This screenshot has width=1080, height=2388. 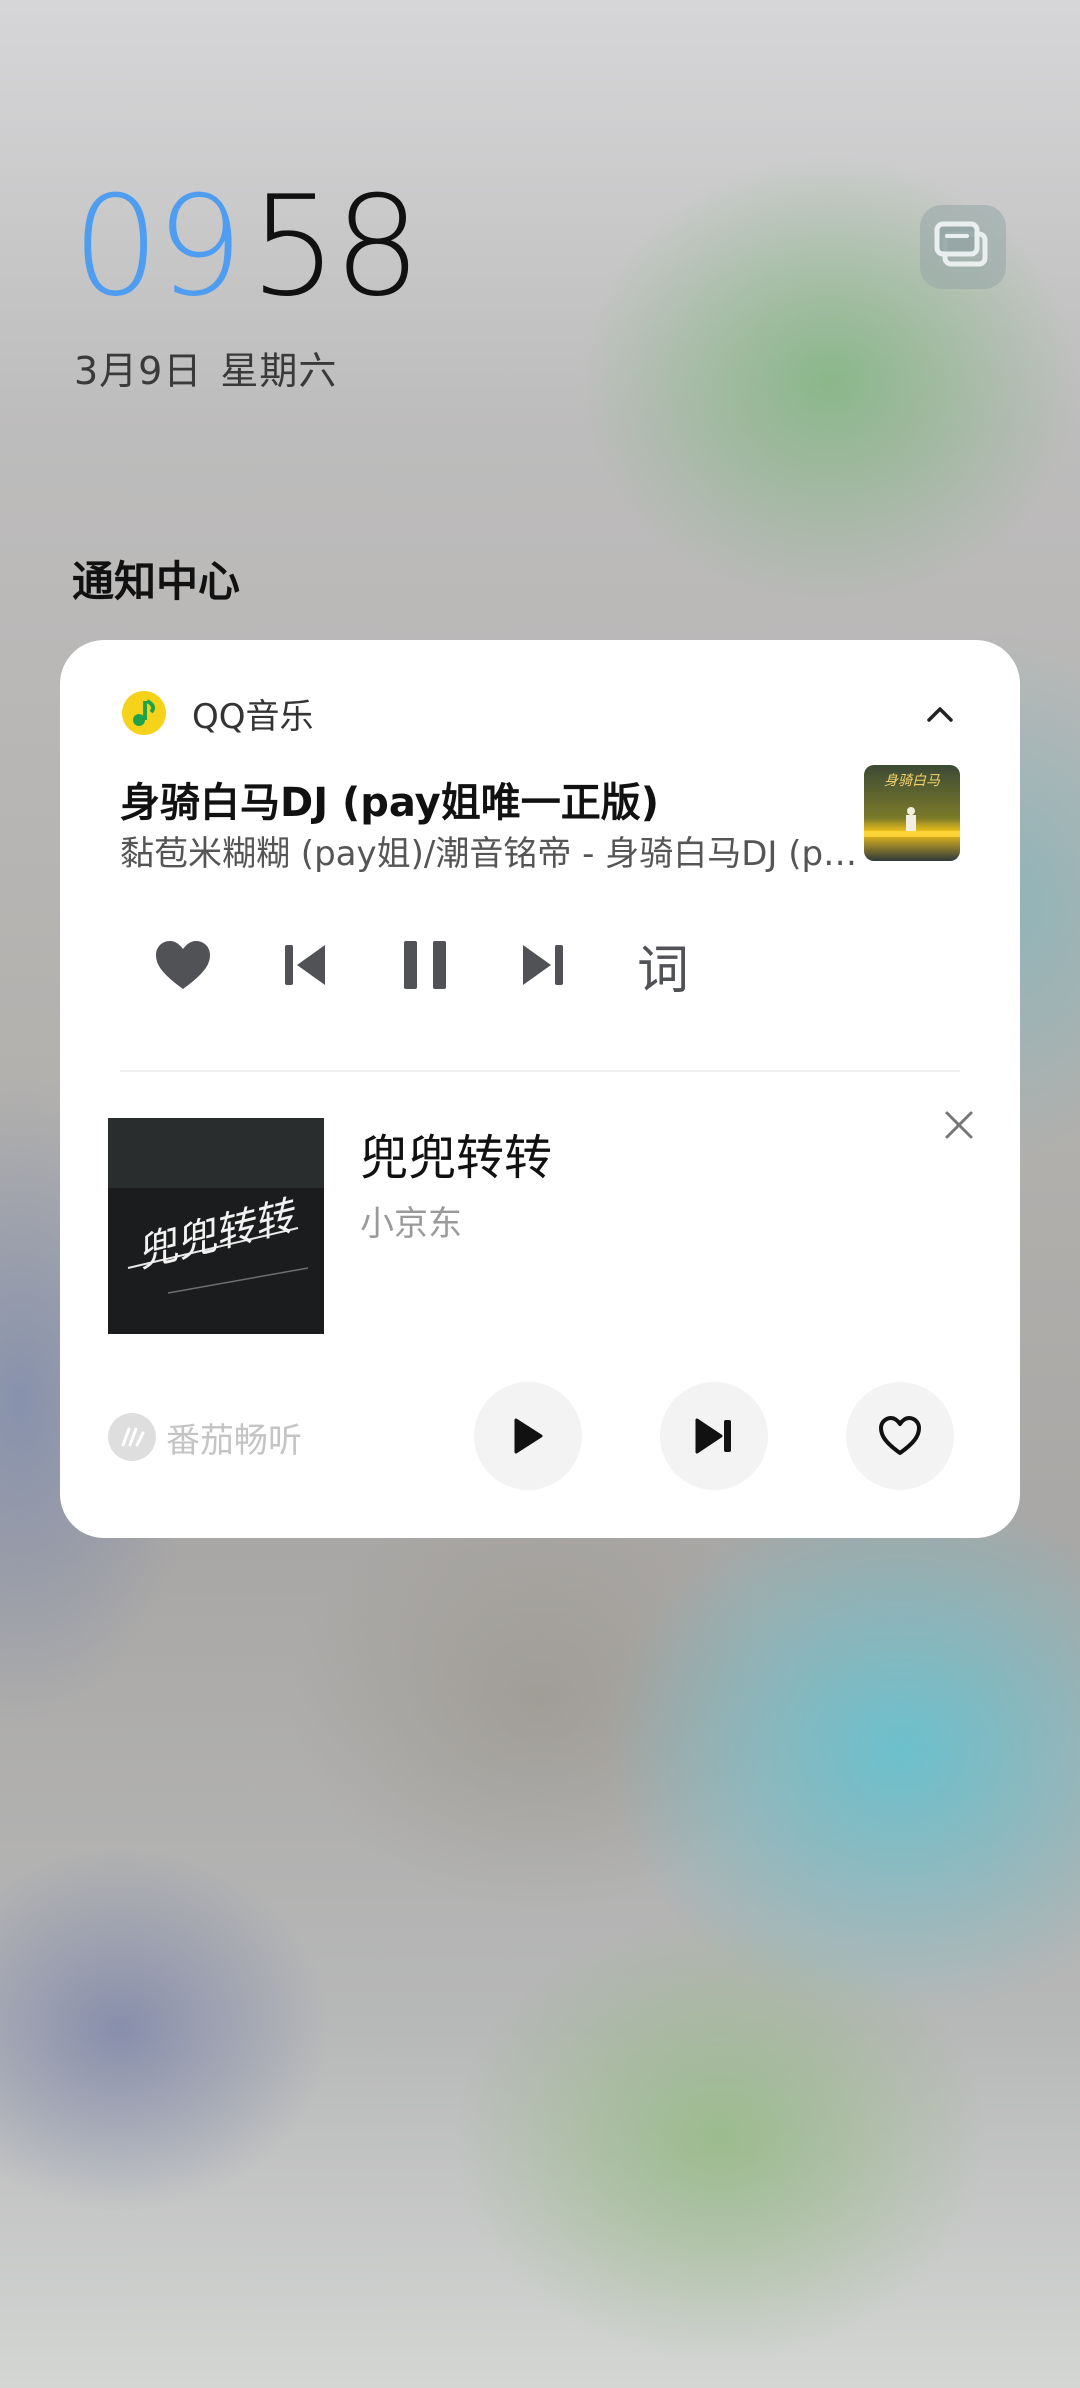 I want to click on dismiss-button, so click(x=959, y=1125).